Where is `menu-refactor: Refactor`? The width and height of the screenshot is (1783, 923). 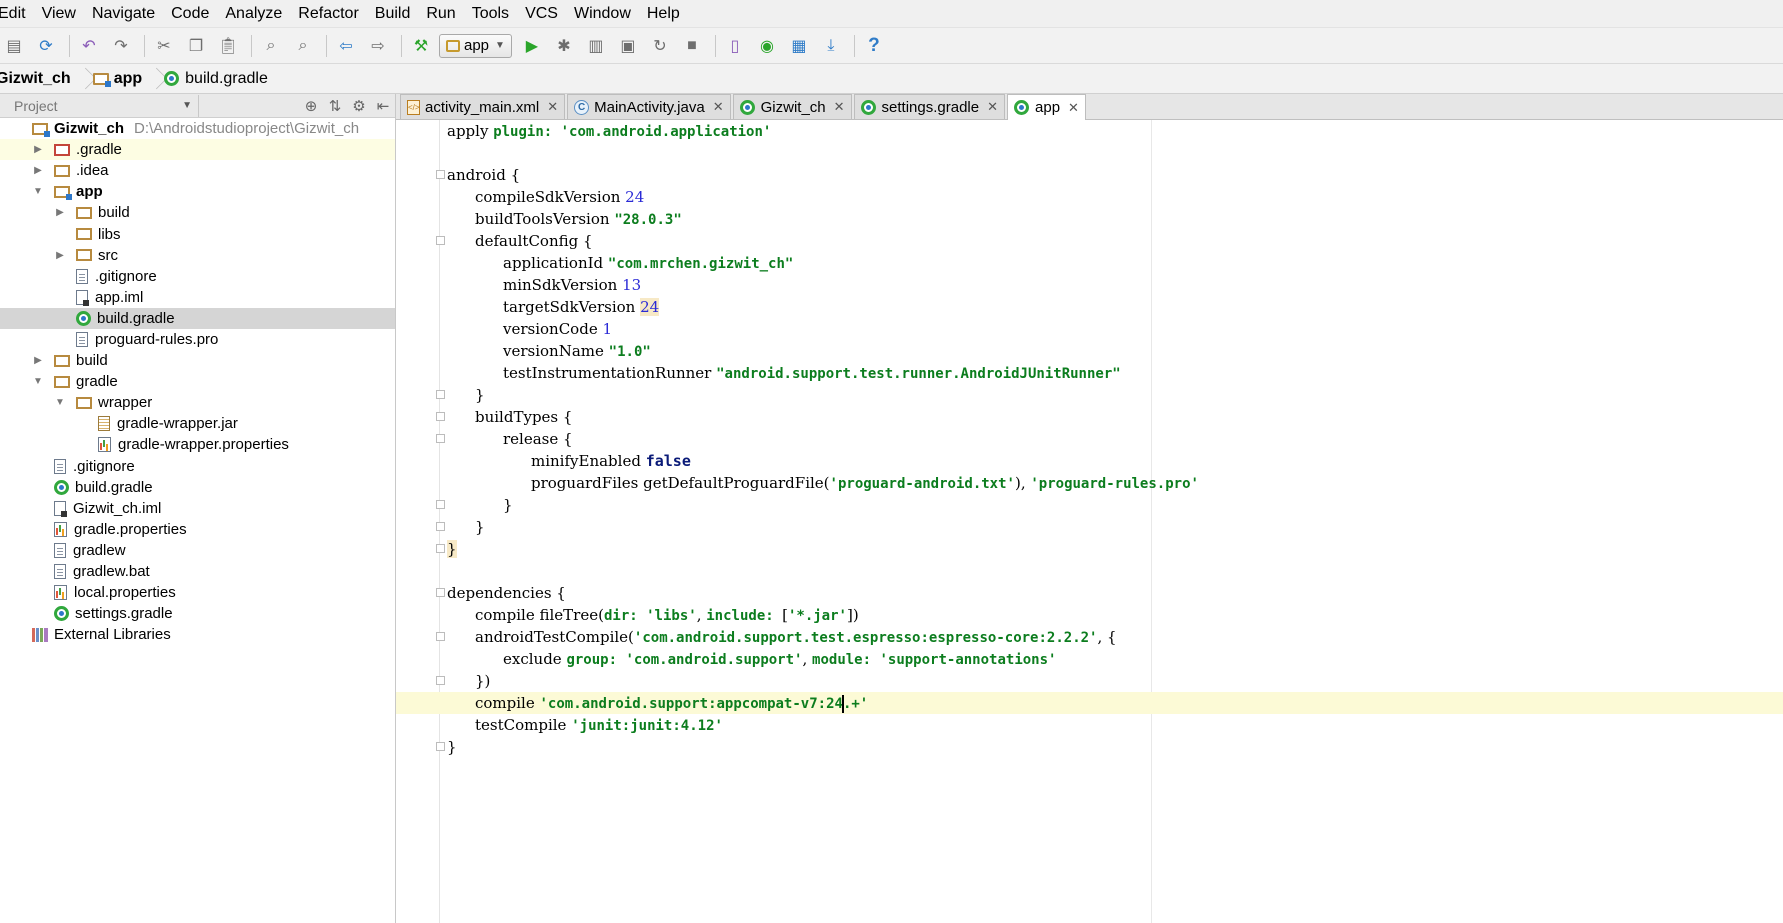 menu-refactor: Refactor is located at coordinates (332, 14).